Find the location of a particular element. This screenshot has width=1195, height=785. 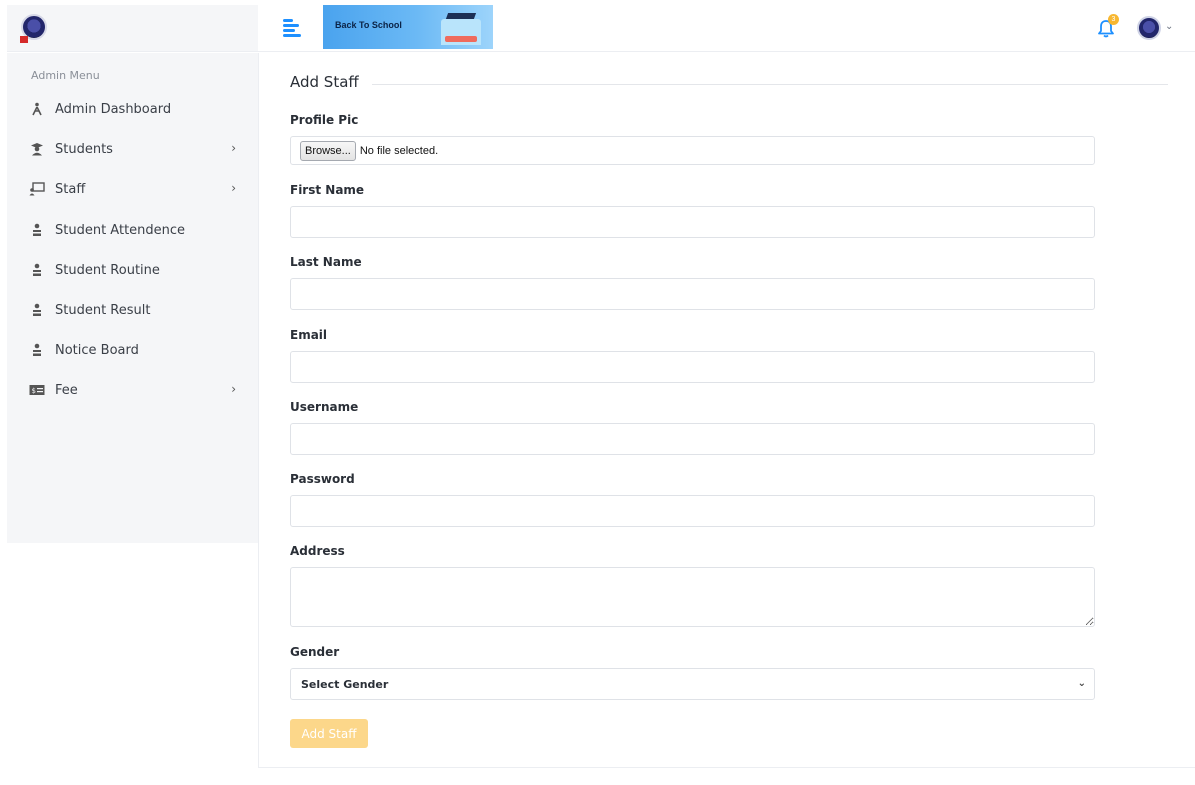

sidebar-item-fee: $ Fee › is located at coordinates (132, 390).